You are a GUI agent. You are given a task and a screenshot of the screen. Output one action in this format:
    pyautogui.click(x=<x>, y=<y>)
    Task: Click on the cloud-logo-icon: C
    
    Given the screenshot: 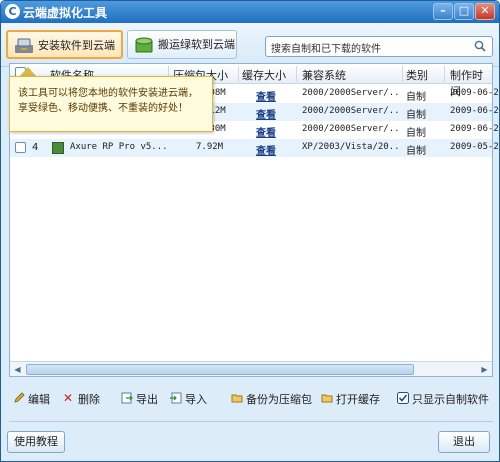 What is the action you would take?
    pyautogui.click(x=12, y=11)
    